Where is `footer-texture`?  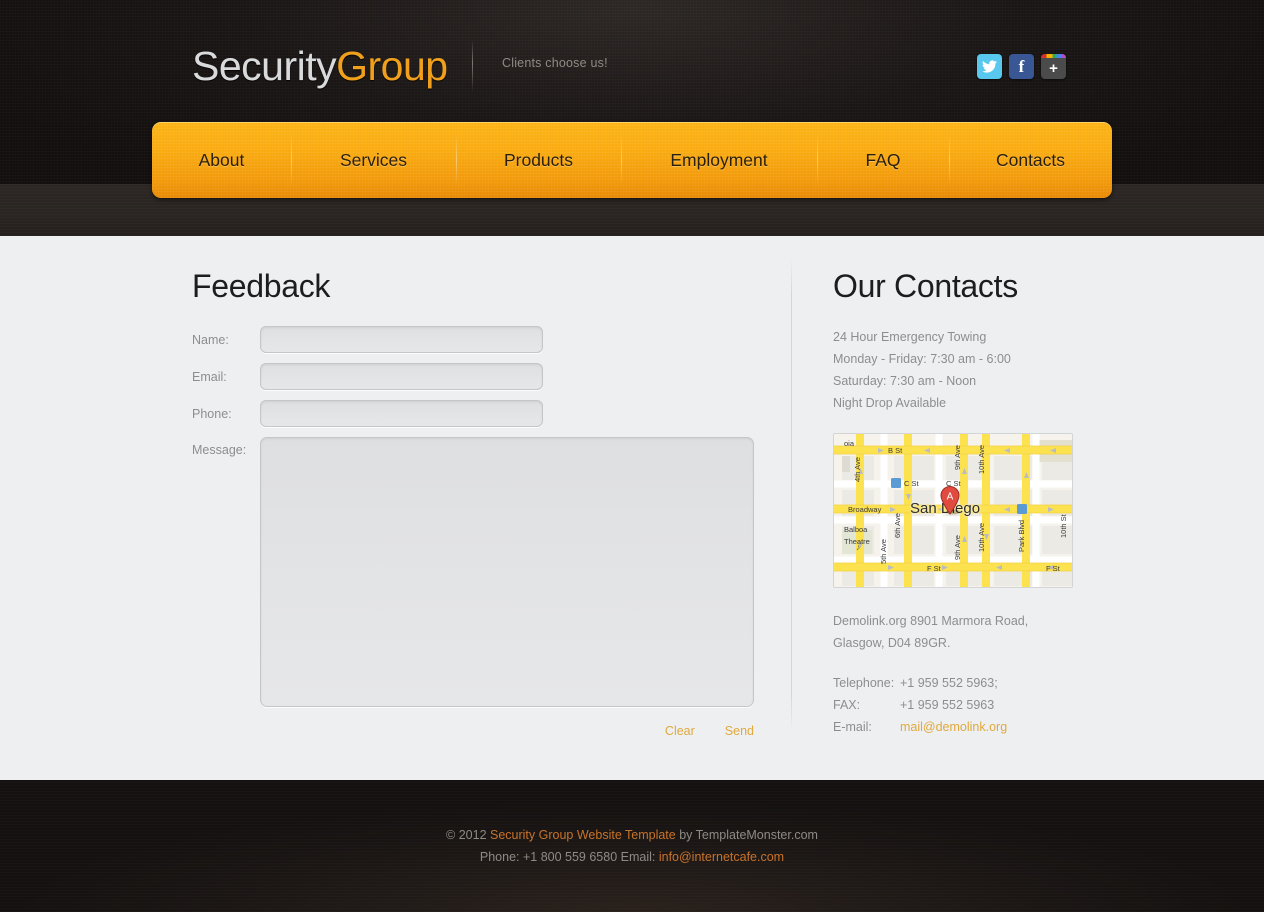 footer-texture is located at coordinates (632, 846).